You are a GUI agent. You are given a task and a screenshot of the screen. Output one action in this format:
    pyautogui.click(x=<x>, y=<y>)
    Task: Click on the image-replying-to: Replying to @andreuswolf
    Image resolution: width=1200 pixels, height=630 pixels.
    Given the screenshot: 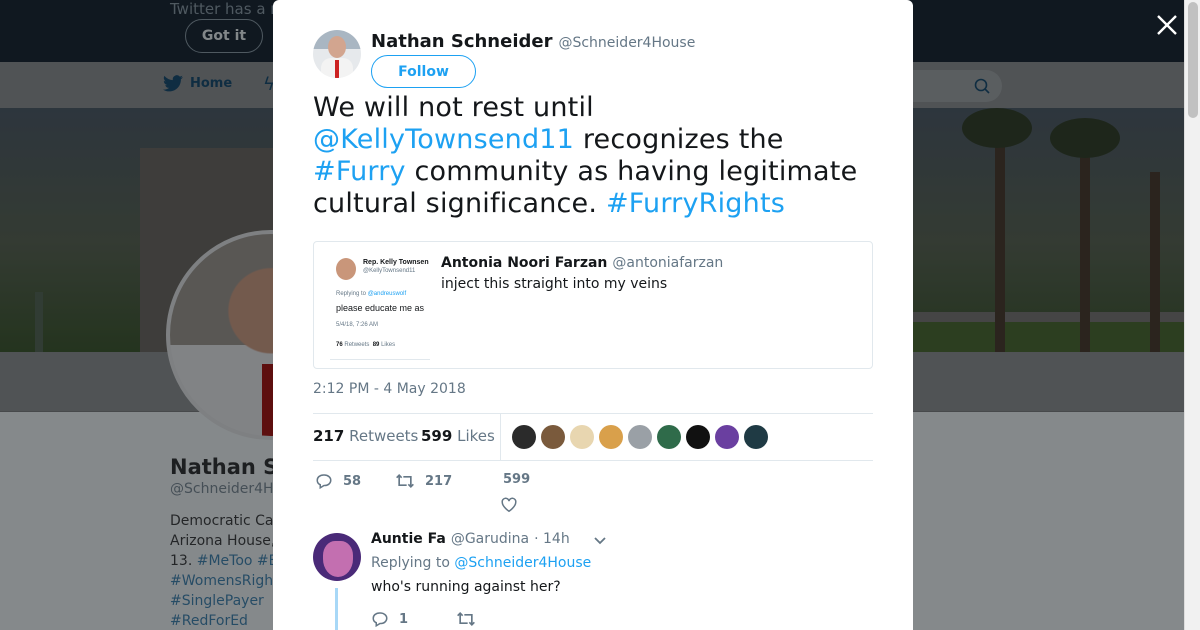 What is the action you would take?
    pyautogui.click(x=371, y=294)
    